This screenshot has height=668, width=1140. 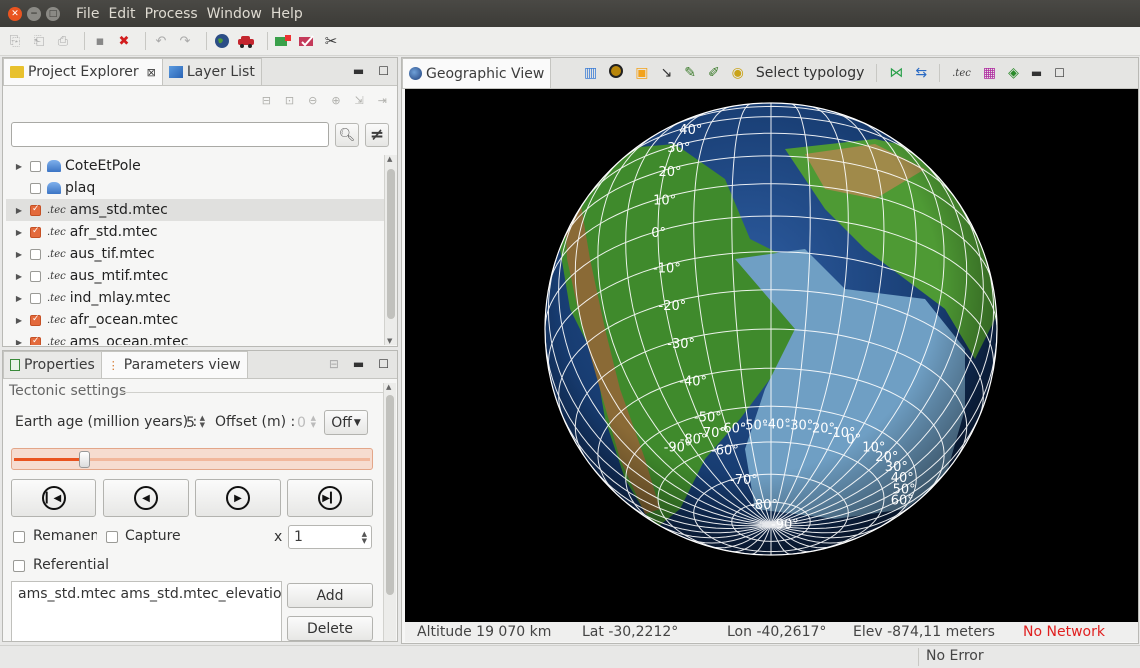 I want to click on earth-age-spinner: 5 ▲ ▼, so click(x=195, y=423).